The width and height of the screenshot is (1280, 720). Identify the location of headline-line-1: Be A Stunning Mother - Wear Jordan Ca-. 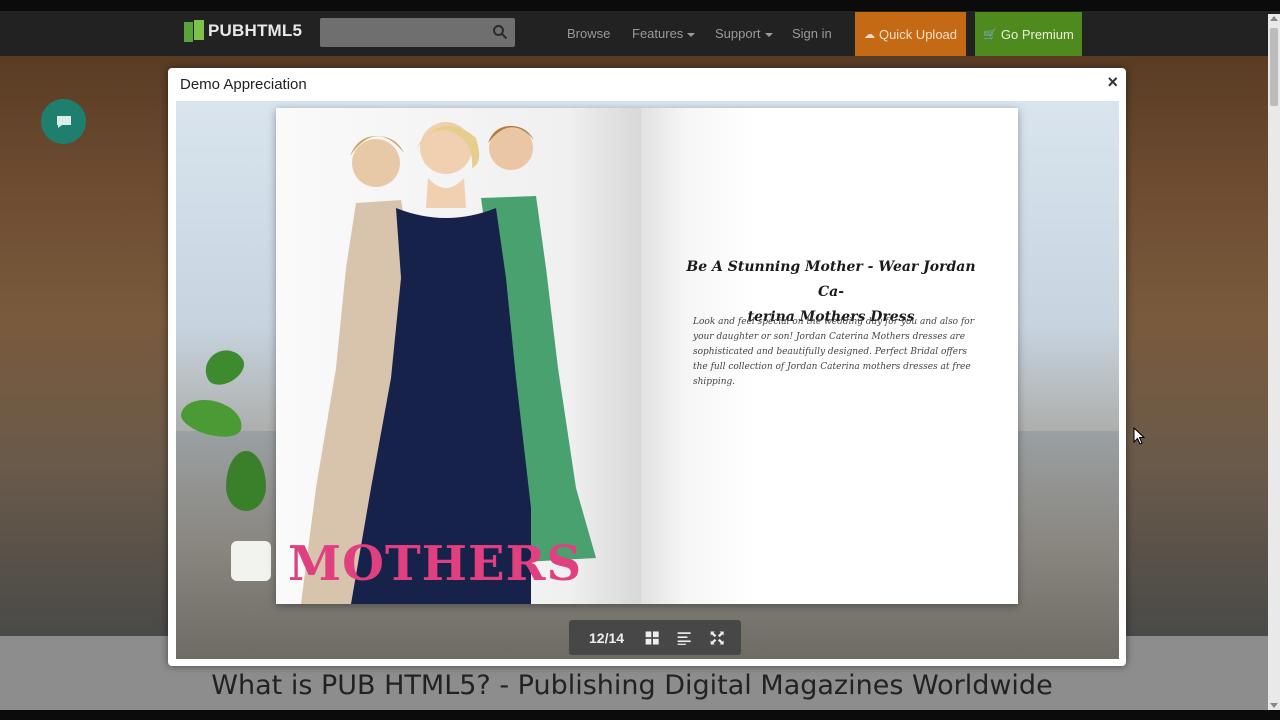
(831, 279).